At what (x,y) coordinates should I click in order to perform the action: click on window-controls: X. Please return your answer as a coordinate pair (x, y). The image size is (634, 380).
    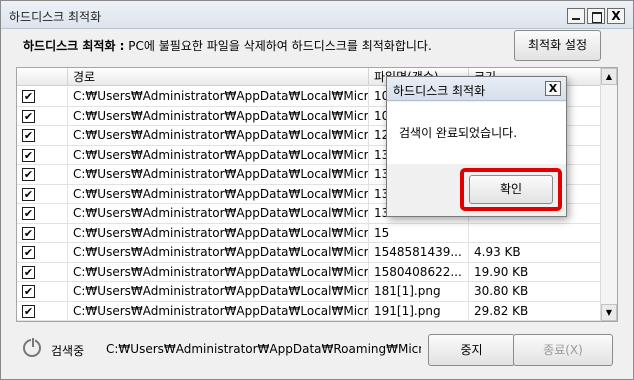
    Looking at the image, I should click on (596, 16).